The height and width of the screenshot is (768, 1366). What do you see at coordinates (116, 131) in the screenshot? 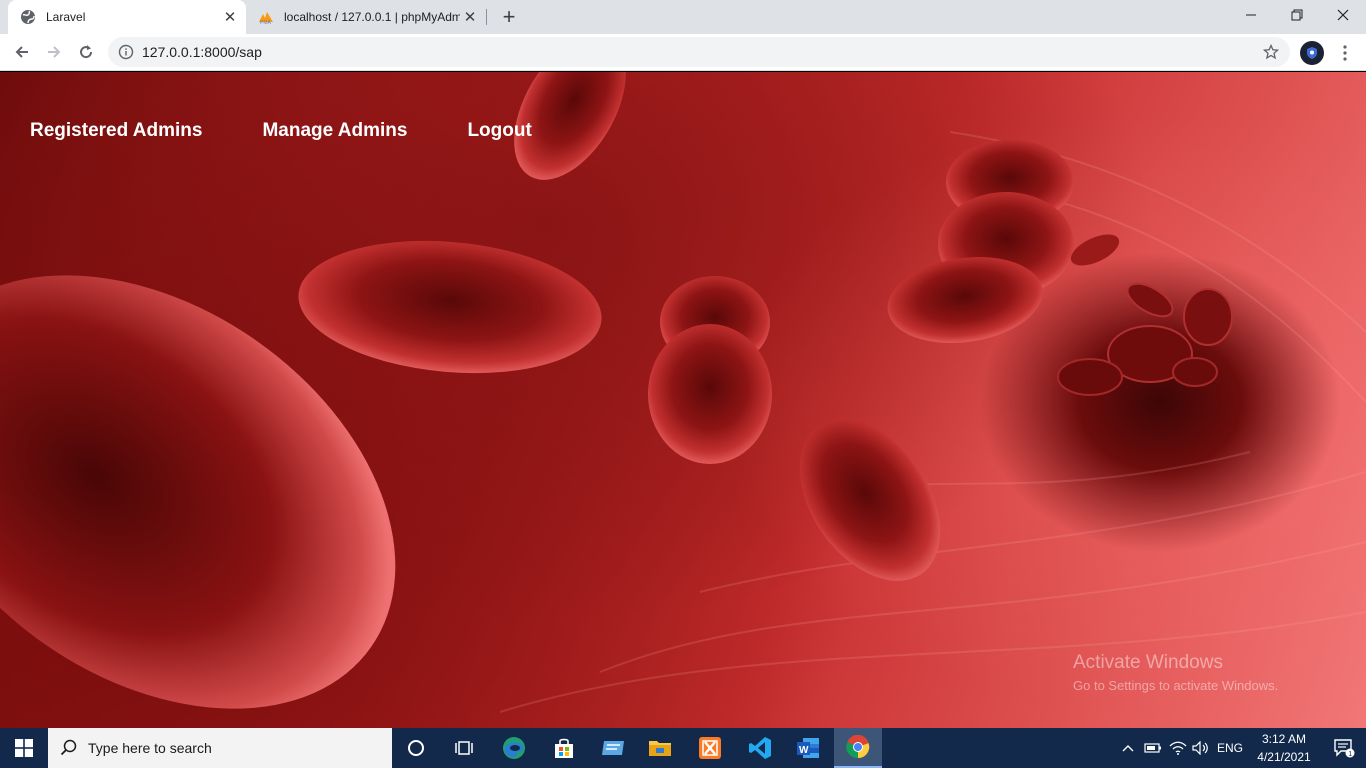
I see `nav-registered-admins: Registered Admins` at bounding box center [116, 131].